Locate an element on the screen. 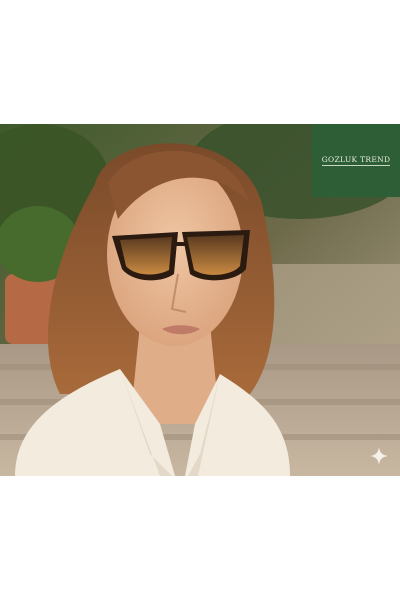 The image size is (400, 600). brand-logo-text: GOZLUK TREND is located at coordinates (356, 160).